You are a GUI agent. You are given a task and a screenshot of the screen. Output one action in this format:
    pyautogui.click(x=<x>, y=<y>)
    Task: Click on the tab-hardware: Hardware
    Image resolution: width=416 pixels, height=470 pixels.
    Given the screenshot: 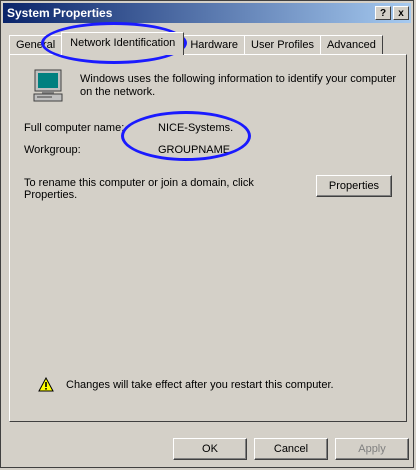 What is the action you would take?
    pyautogui.click(x=214, y=45)
    